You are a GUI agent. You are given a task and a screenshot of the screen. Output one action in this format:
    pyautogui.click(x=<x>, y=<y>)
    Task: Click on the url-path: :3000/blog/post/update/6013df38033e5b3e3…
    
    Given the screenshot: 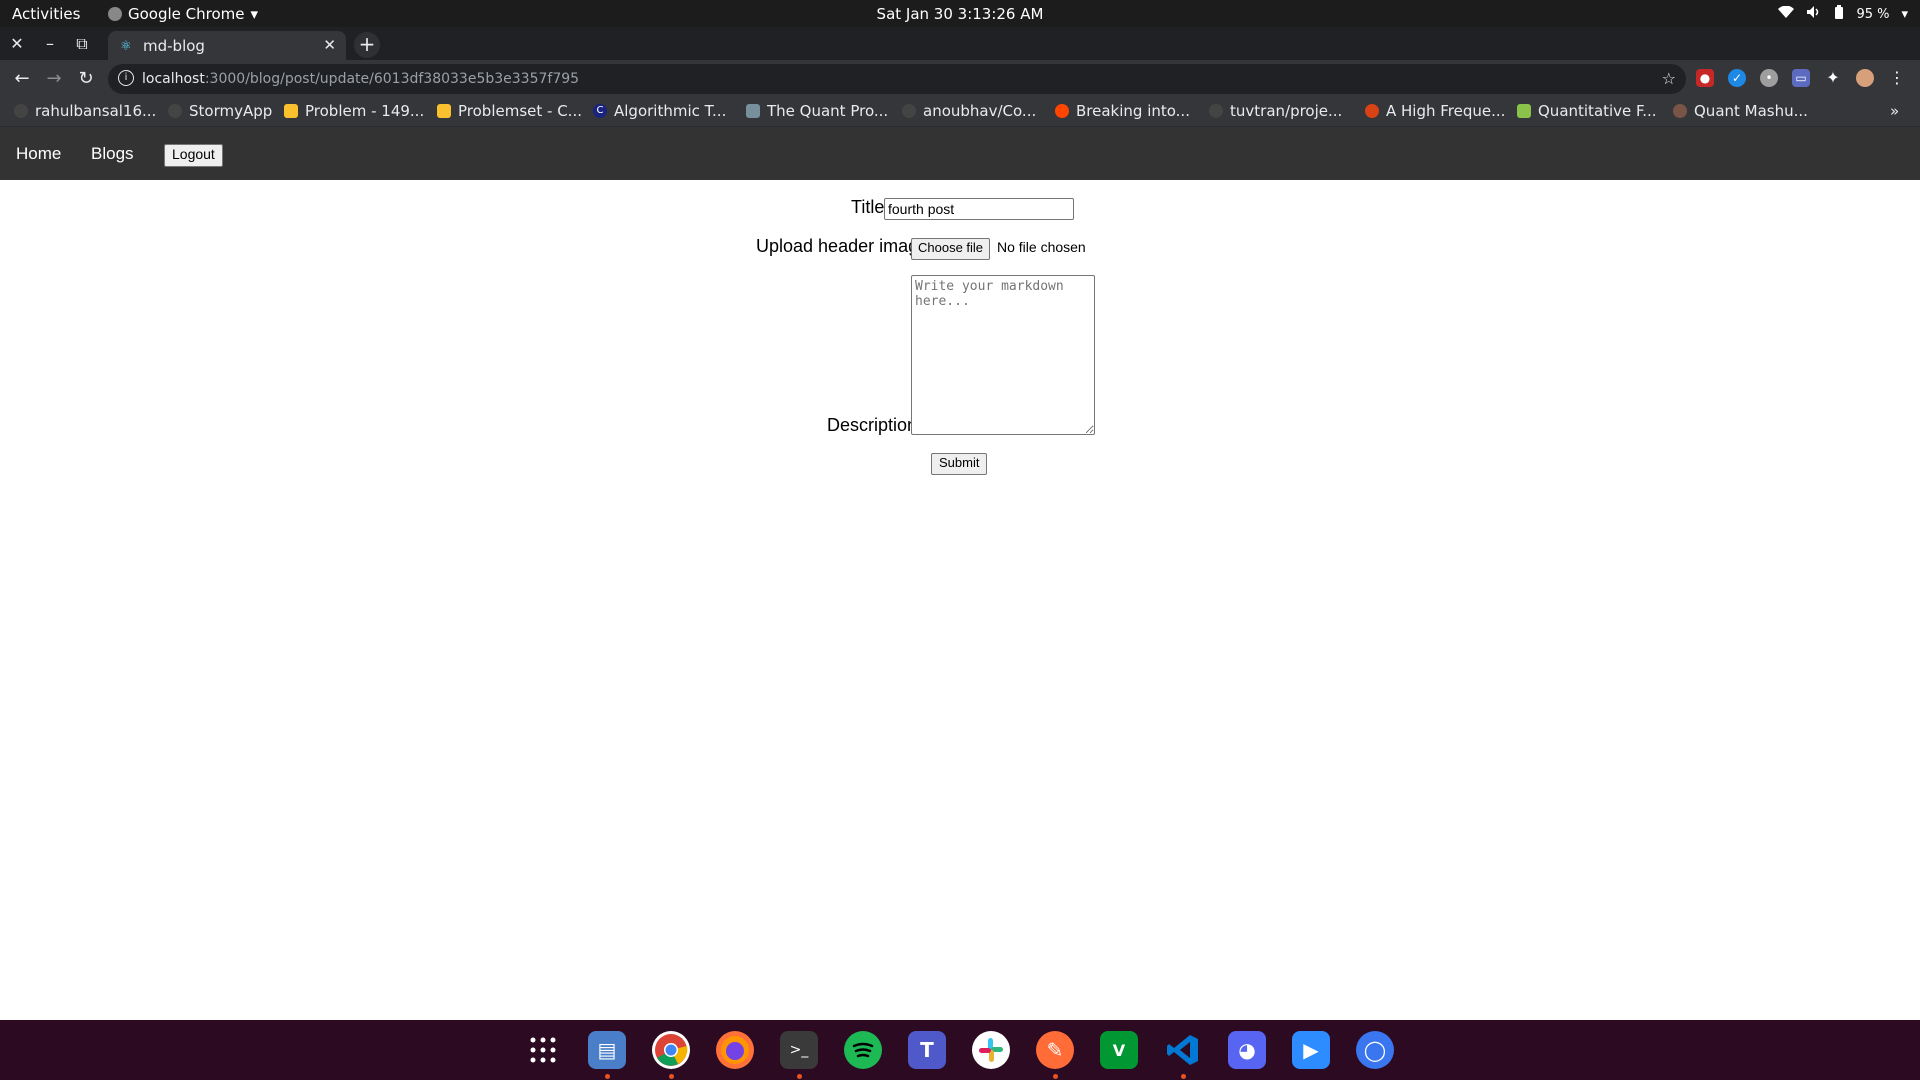 What is the action you would take?
    pyautogui.click(x=392, y=79)
    